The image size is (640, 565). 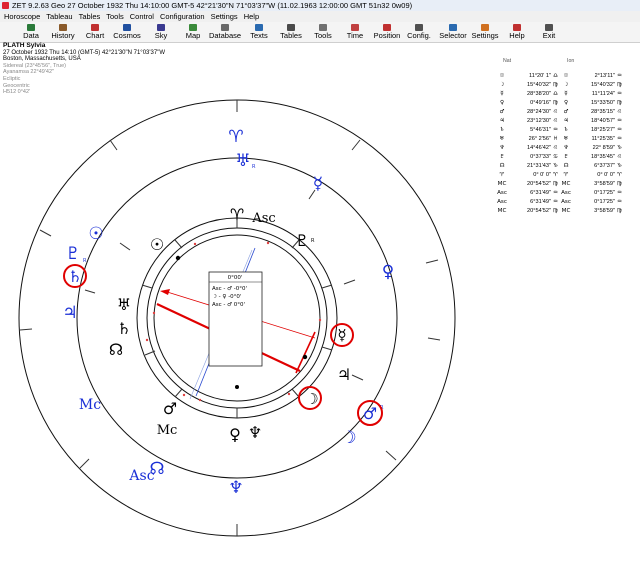 What do you see at coordinates (235, 278) in the screenshot?
I see `aspect-box-header: 0°00'` at bounding box center [235, 278].